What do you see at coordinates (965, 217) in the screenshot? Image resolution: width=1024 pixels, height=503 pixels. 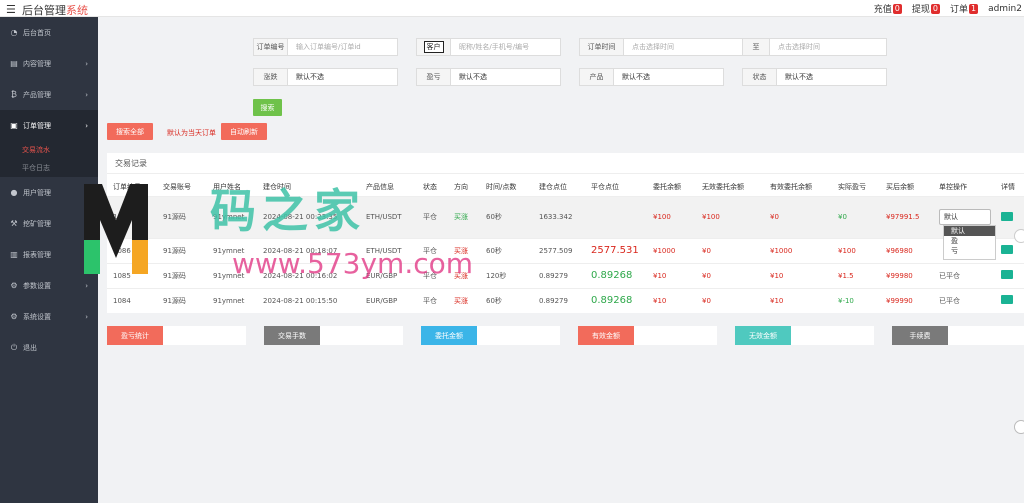 I see `control-select: 默认` at bounding box center [965, 217].